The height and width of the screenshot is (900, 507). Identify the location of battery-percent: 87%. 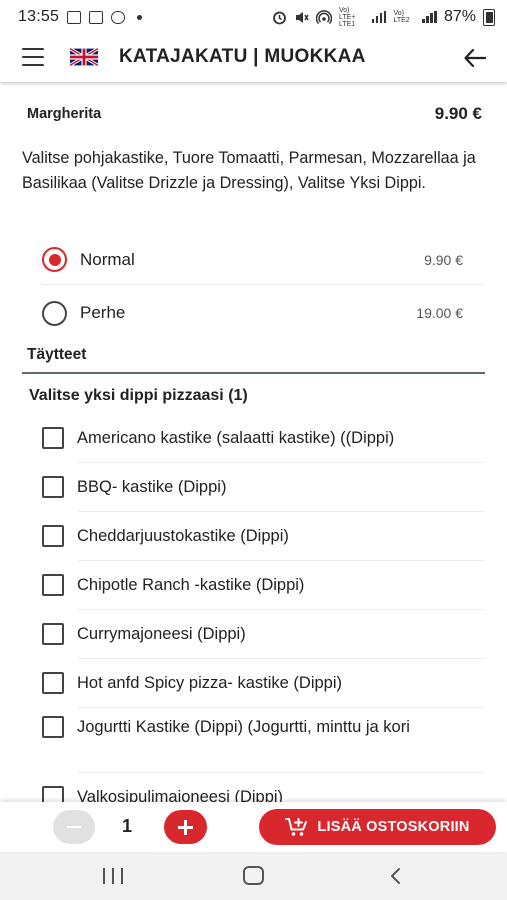
(459, 16).